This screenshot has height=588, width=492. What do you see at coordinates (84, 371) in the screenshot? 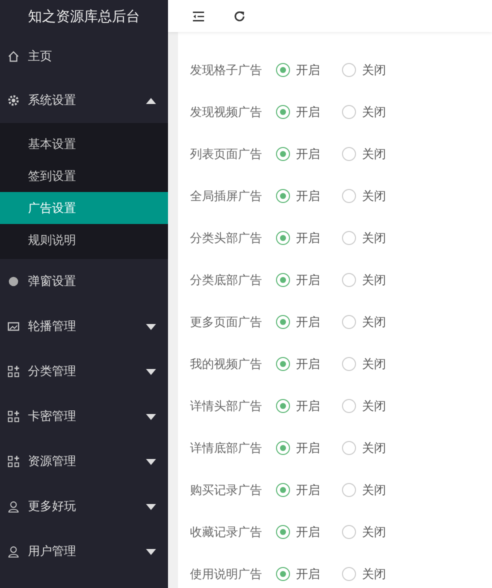
I see `sidebar-item: 分类管理` at bounding box center [84, 371].